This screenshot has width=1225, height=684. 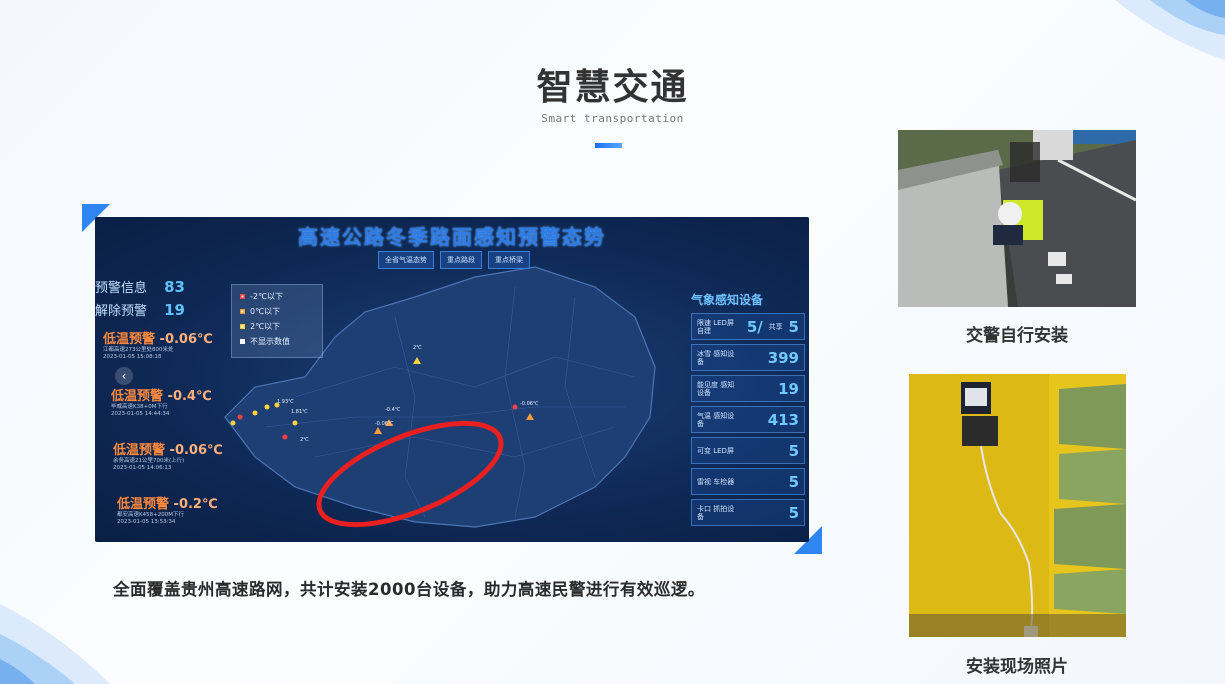 I want to click on stat-label: 解除预警, so click(x=121, y=311).